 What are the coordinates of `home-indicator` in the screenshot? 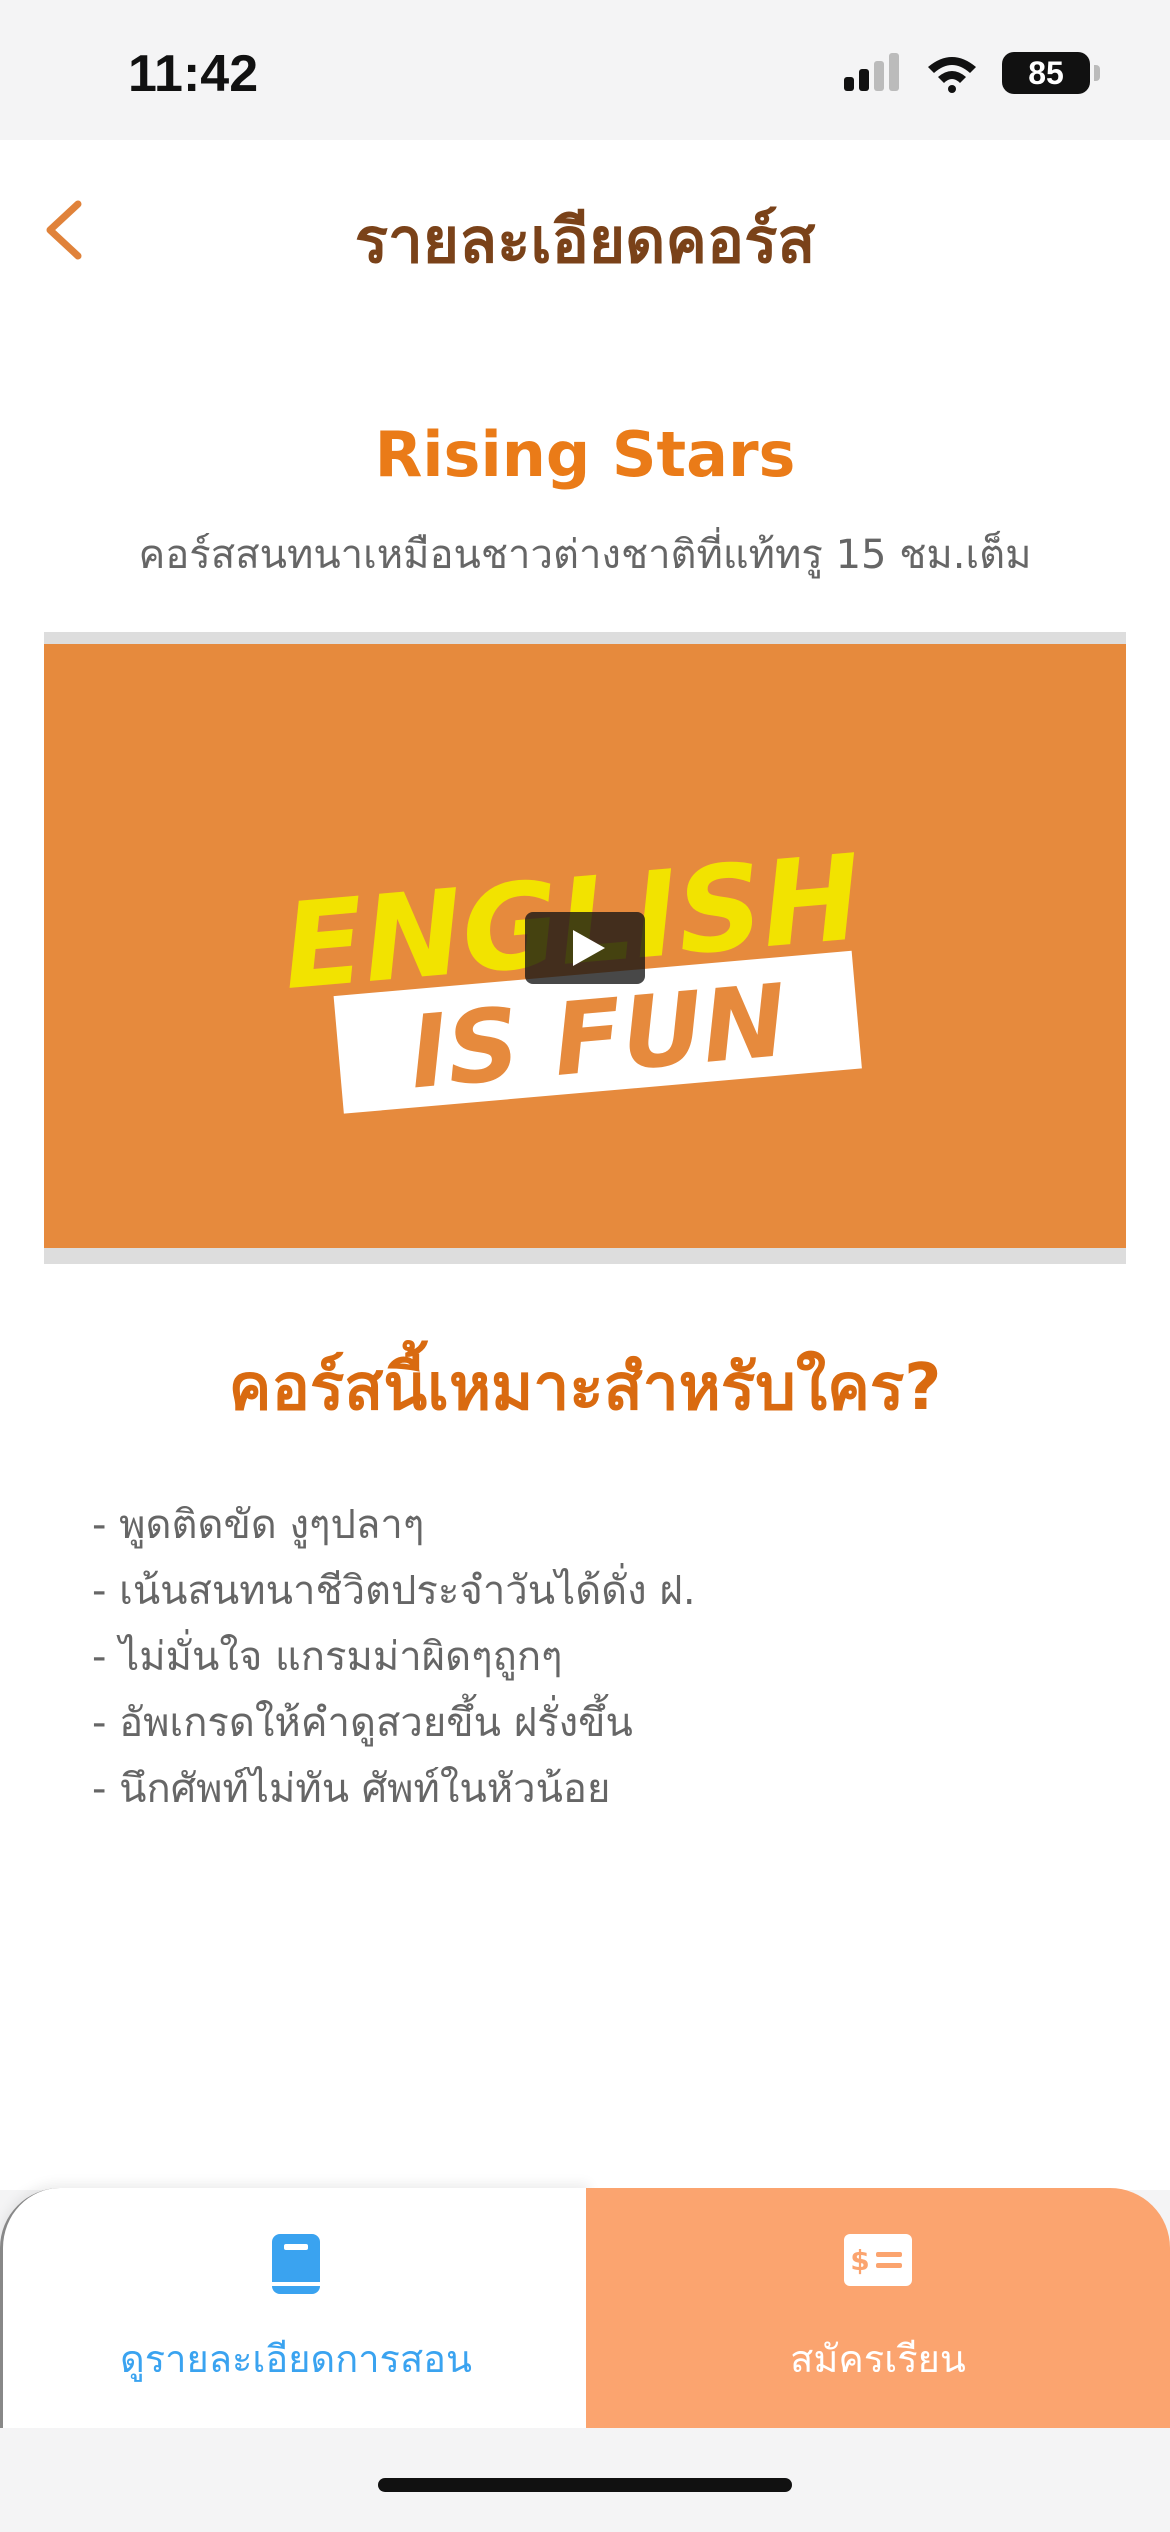 It's located at (585, 2485).